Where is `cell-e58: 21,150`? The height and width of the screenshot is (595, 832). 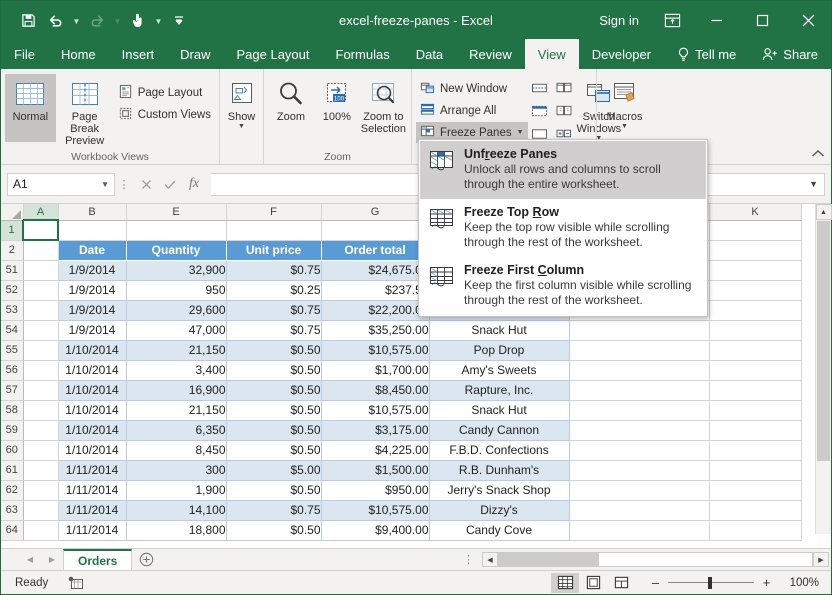 cell-e58: 21,150 is located at coordinates (176, 410).